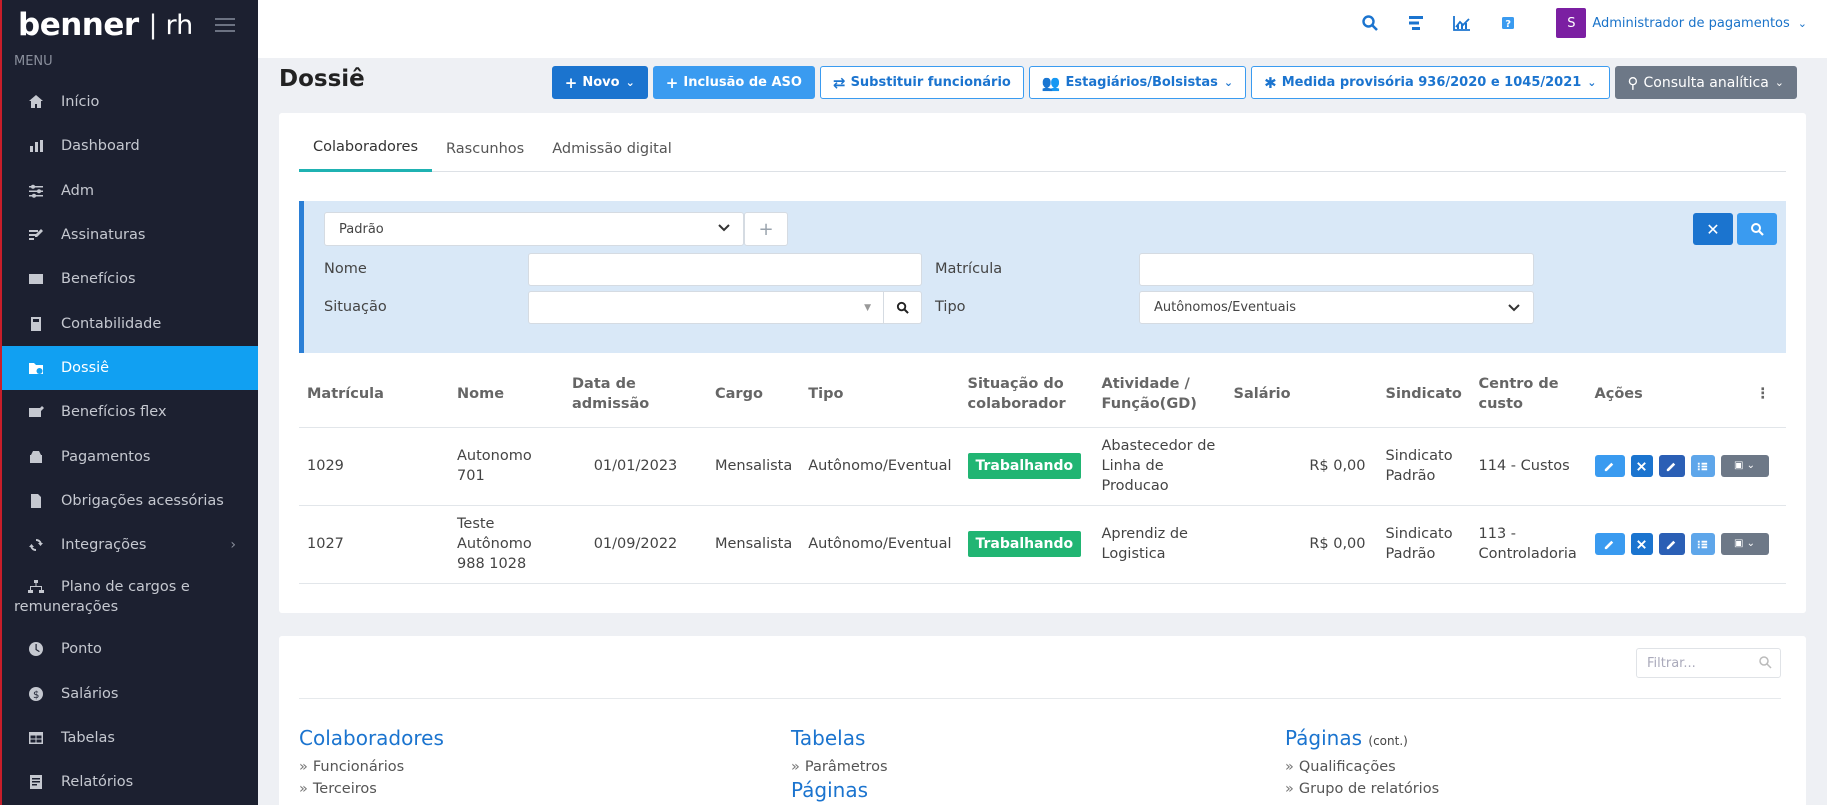  I want to click on consulta-analitica-button: ⚲ Consulta analítica ⌄, so click(1705, 82).